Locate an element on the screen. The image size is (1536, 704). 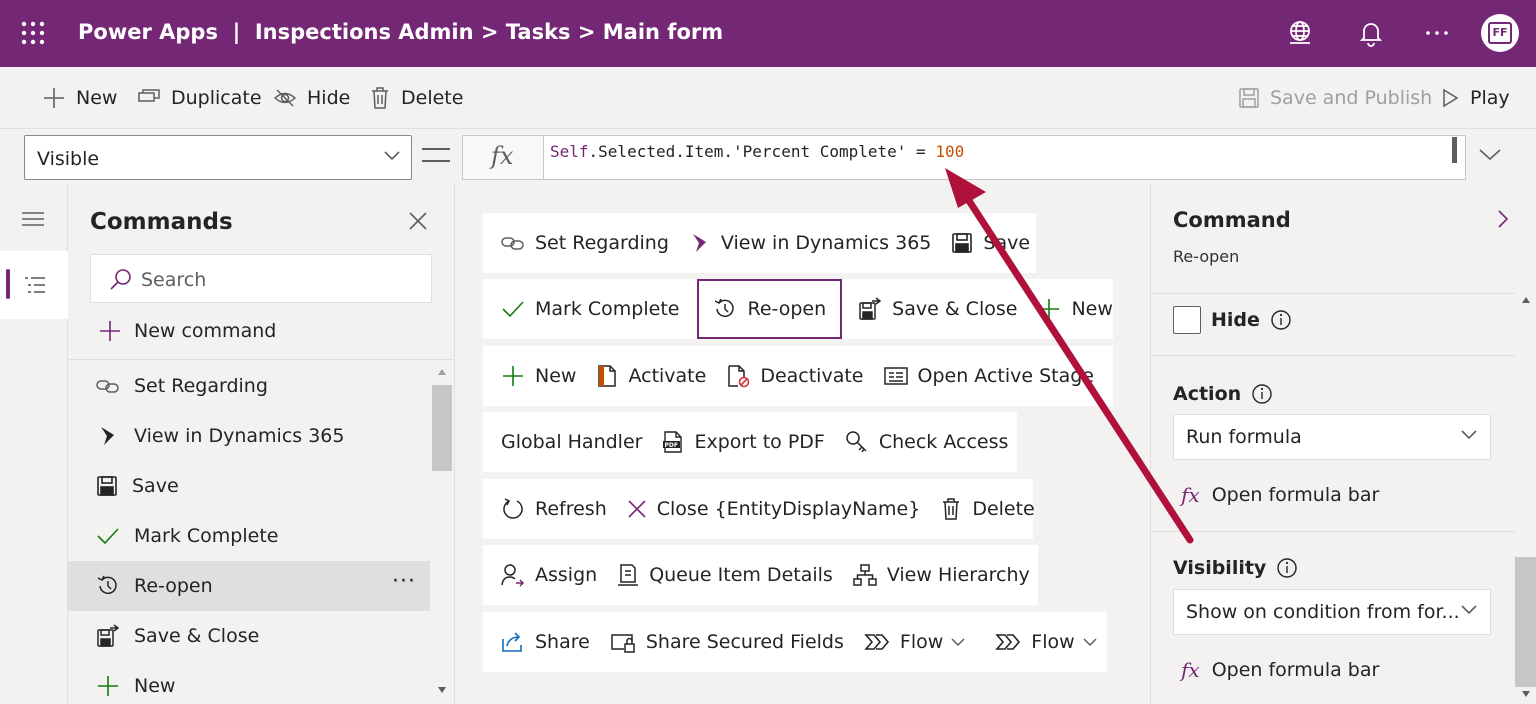
pane-heading: Command is located at coordinates (1232, 220).